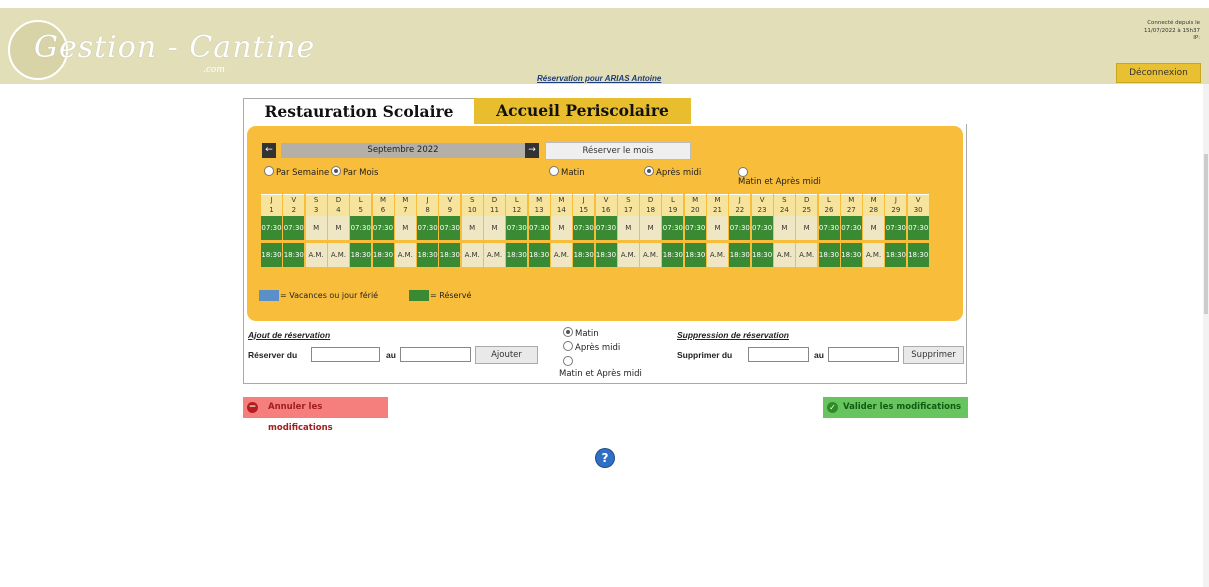 Image resolution: width=1209 pixels, height=587 pixels. Describe the element at coordinates (359, 111) in the screenshot. I see `tab-restauration-scolaire: Restauration Scolaire` at that location.